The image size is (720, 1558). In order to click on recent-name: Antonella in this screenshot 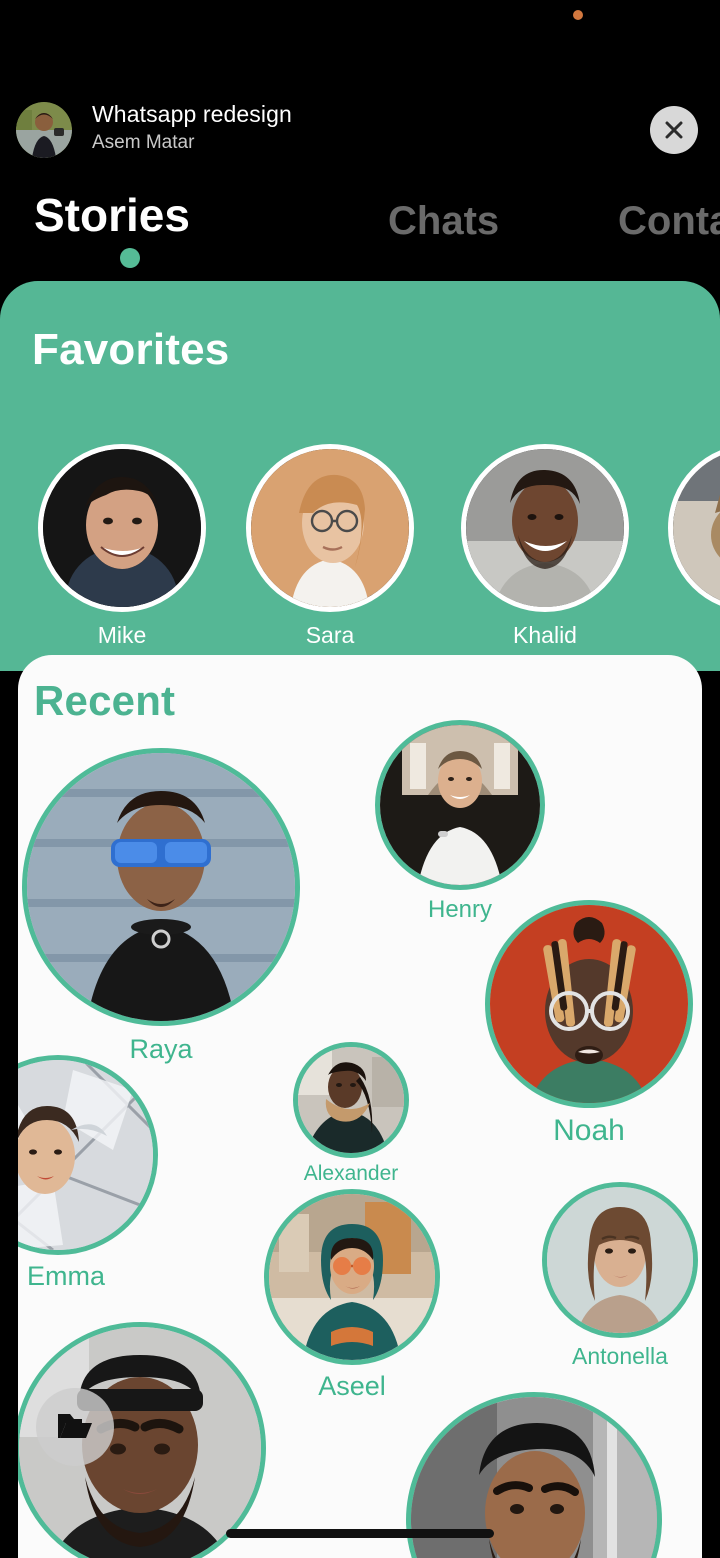, I will do `click(620, 1356)`.